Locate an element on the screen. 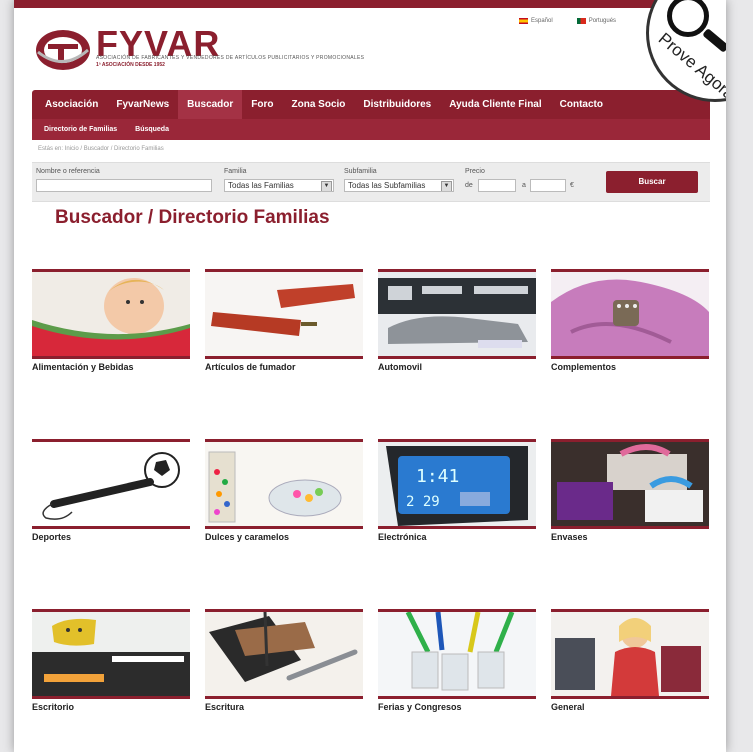 The width and height of the screenshot is (753, 752). svg-text: 2 29 is located at coordinates (423, 502).